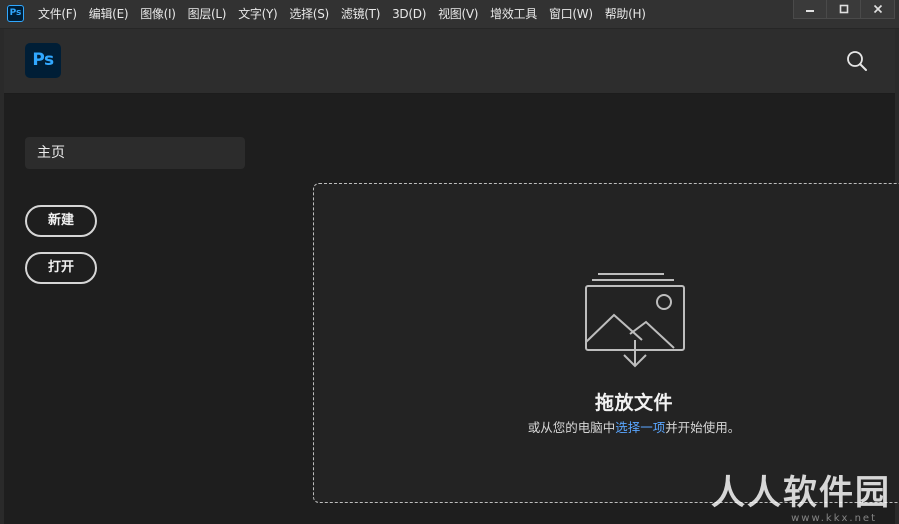 Image resolution: width=899 pixels, height=524 pixels. I want to click on maximize-button, so click(844, 9).